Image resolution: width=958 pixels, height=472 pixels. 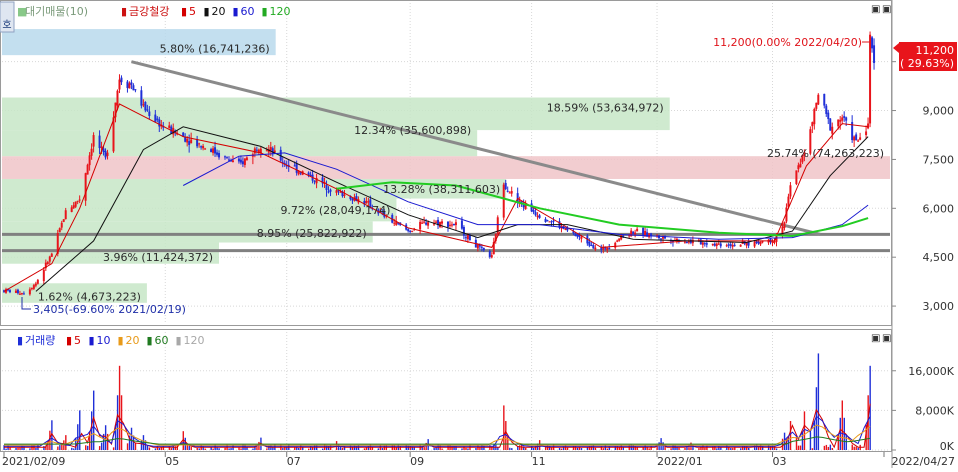 I want to click on volume-maximize-icon: ▣, so click(x=886, y=338).